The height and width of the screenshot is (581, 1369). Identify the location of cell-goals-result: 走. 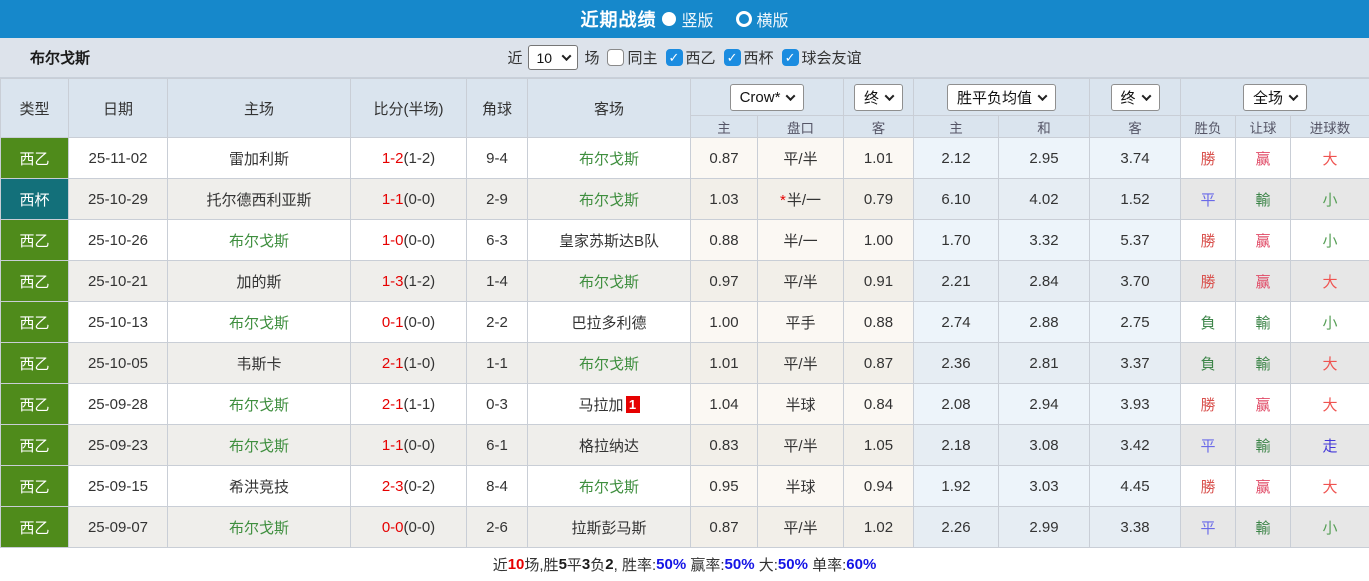
(1329, 445).